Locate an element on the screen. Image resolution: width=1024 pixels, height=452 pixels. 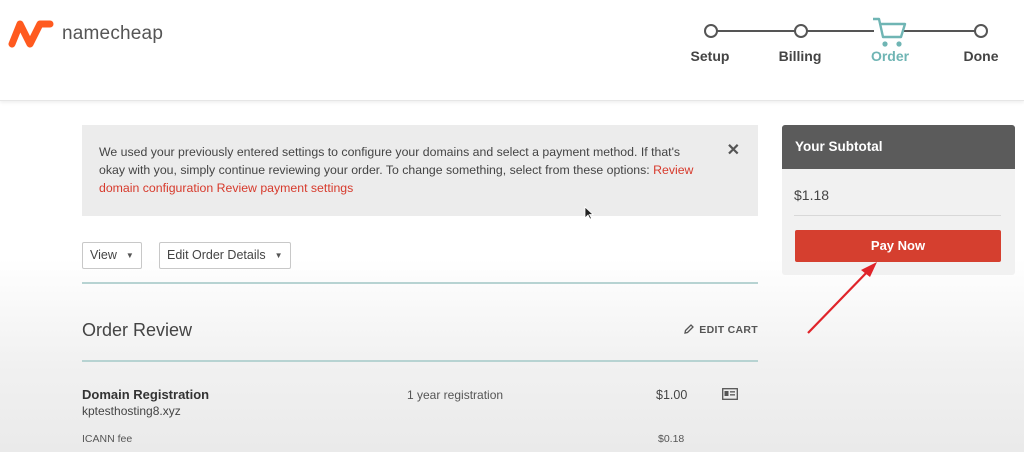
subtotal-divider is located at coordinates (897, 215).